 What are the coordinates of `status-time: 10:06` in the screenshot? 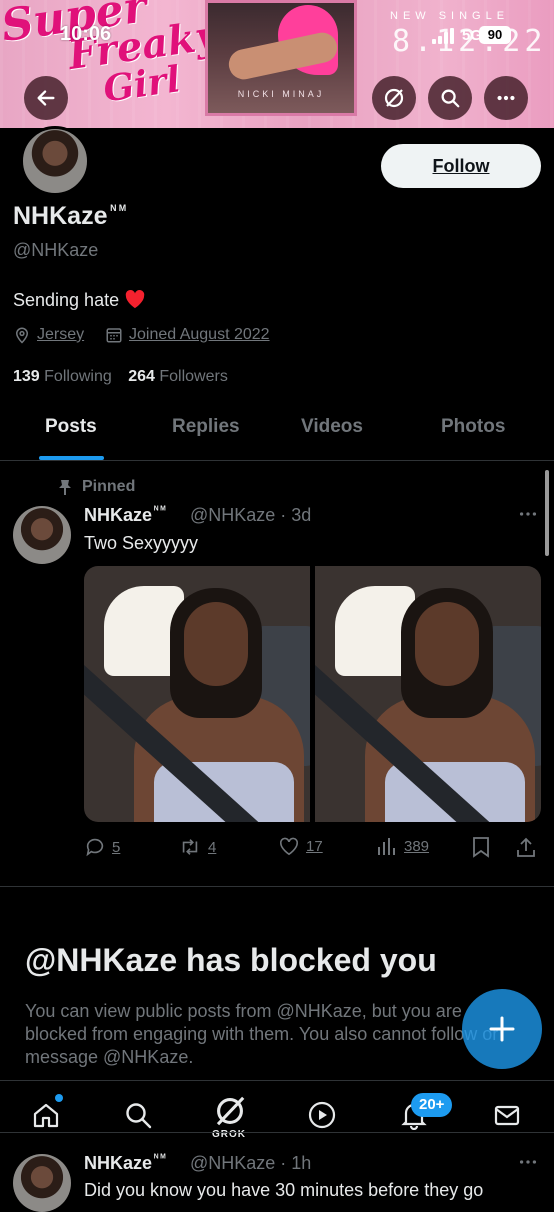 It's located at (86, 34).